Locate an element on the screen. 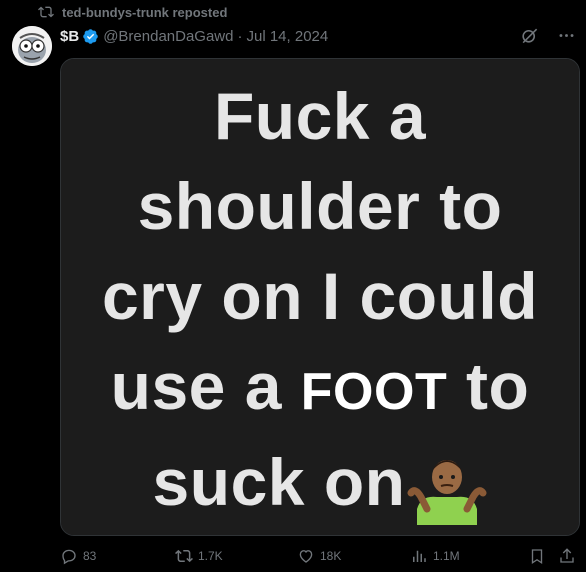  display-name: $B is located at coordinates (69, 36).